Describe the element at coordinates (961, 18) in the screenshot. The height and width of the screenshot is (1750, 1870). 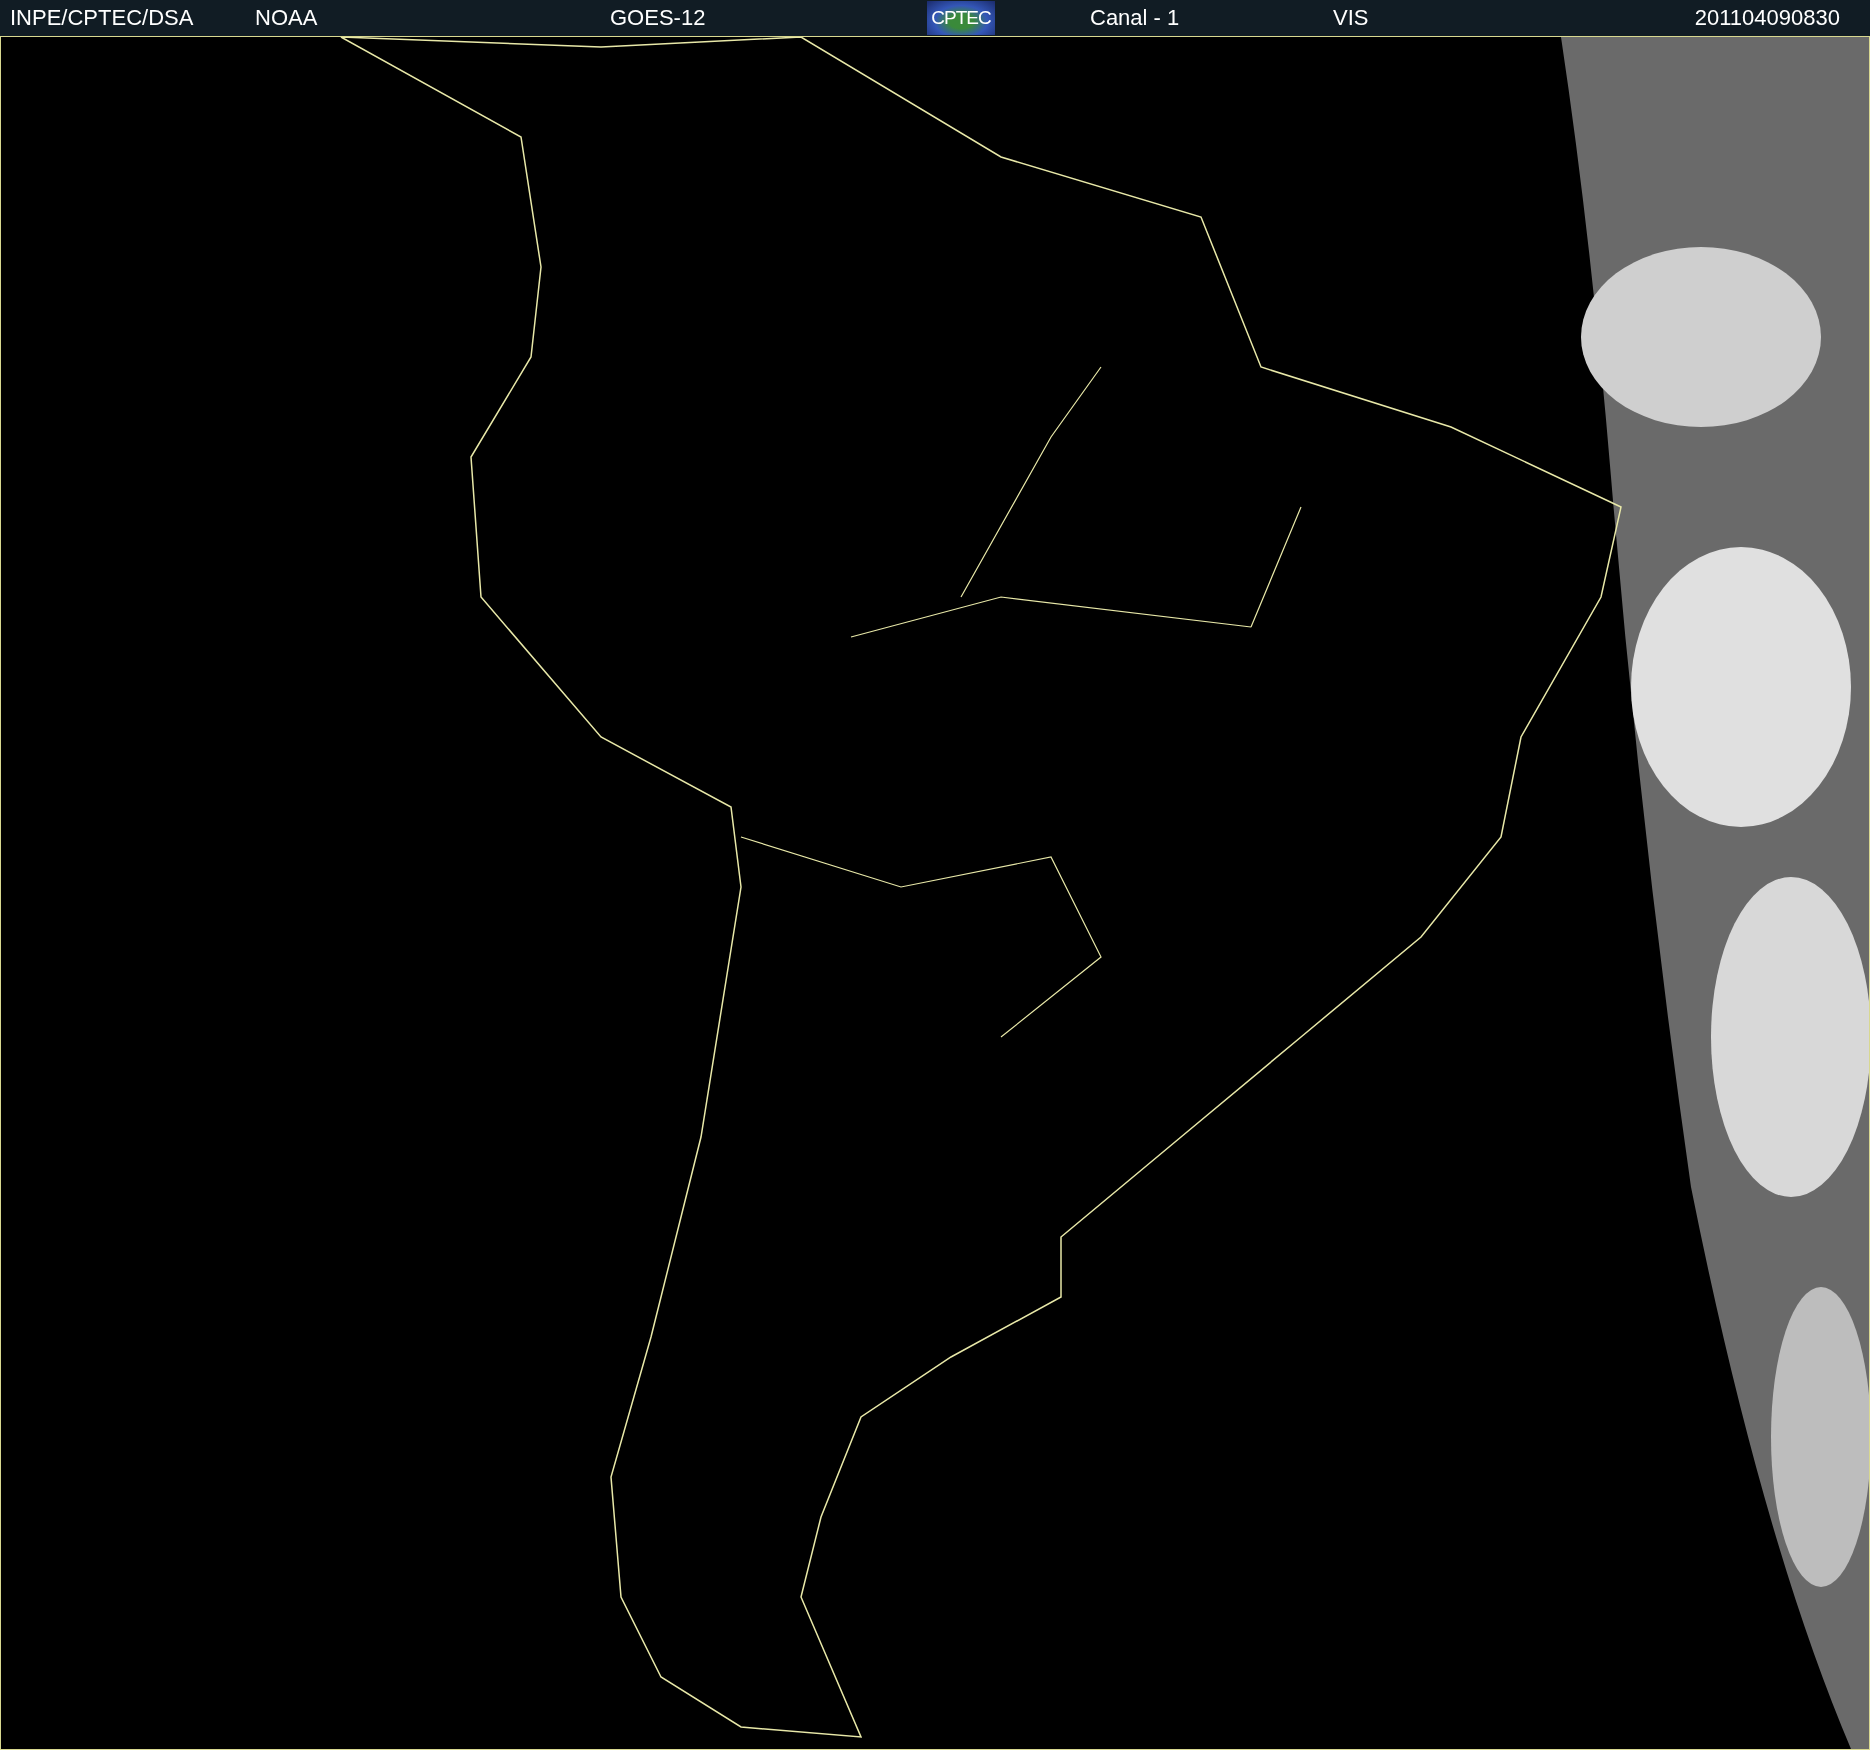
I see `cptec-logo: CPTEC` at that location.